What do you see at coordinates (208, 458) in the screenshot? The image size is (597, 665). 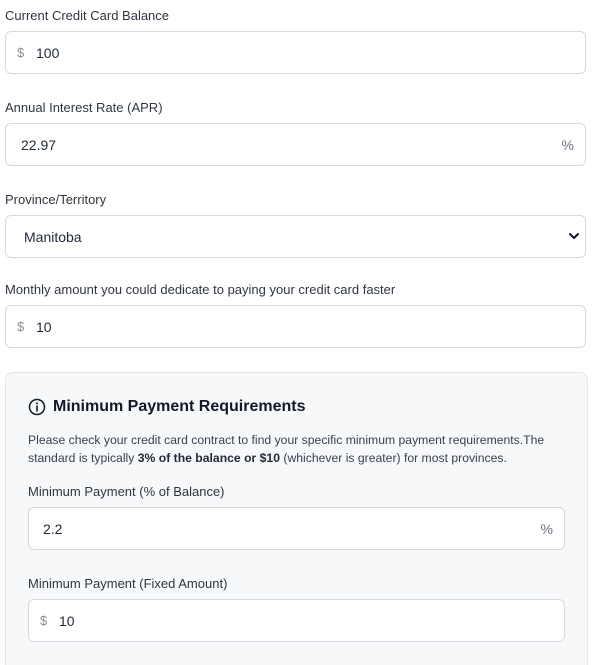 I see `panel-text-bold: 3% of the balance or $10` at bounding box center [208, 458].